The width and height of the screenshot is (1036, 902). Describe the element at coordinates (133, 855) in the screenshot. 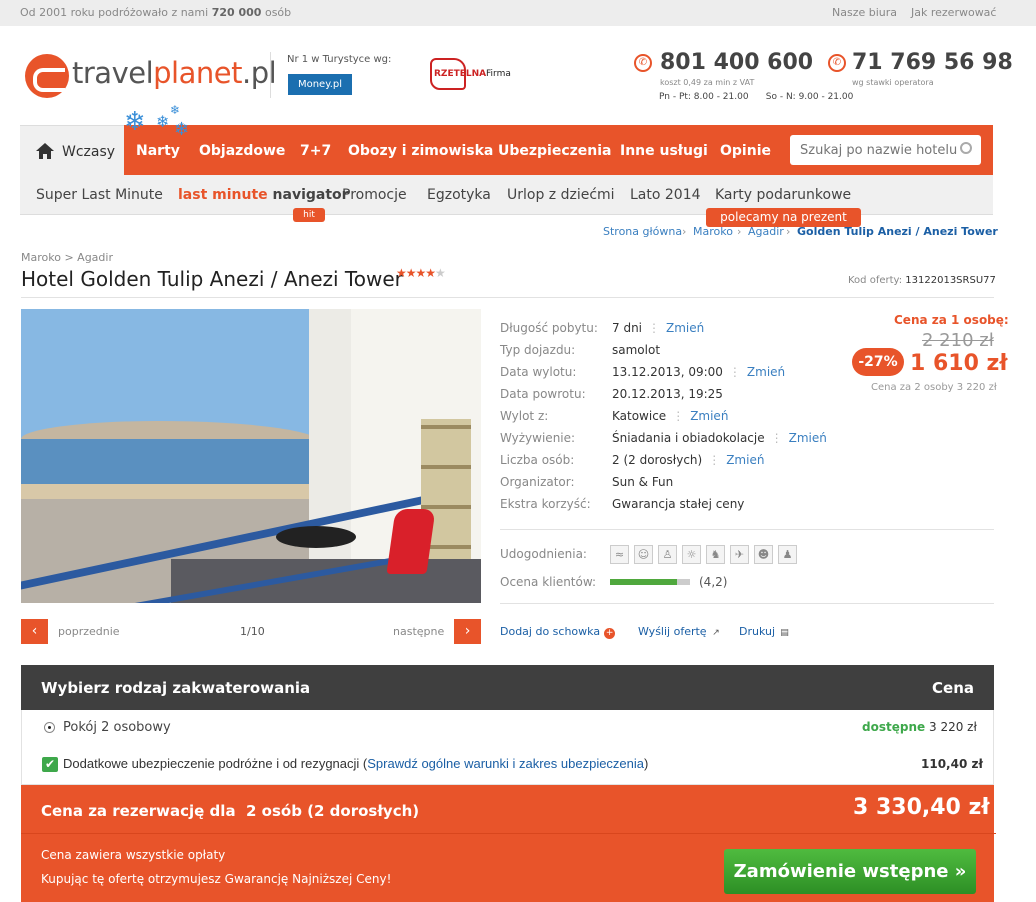

I see `summary-note-fees: Cena zawiera wszystkie opłaty` at that location.